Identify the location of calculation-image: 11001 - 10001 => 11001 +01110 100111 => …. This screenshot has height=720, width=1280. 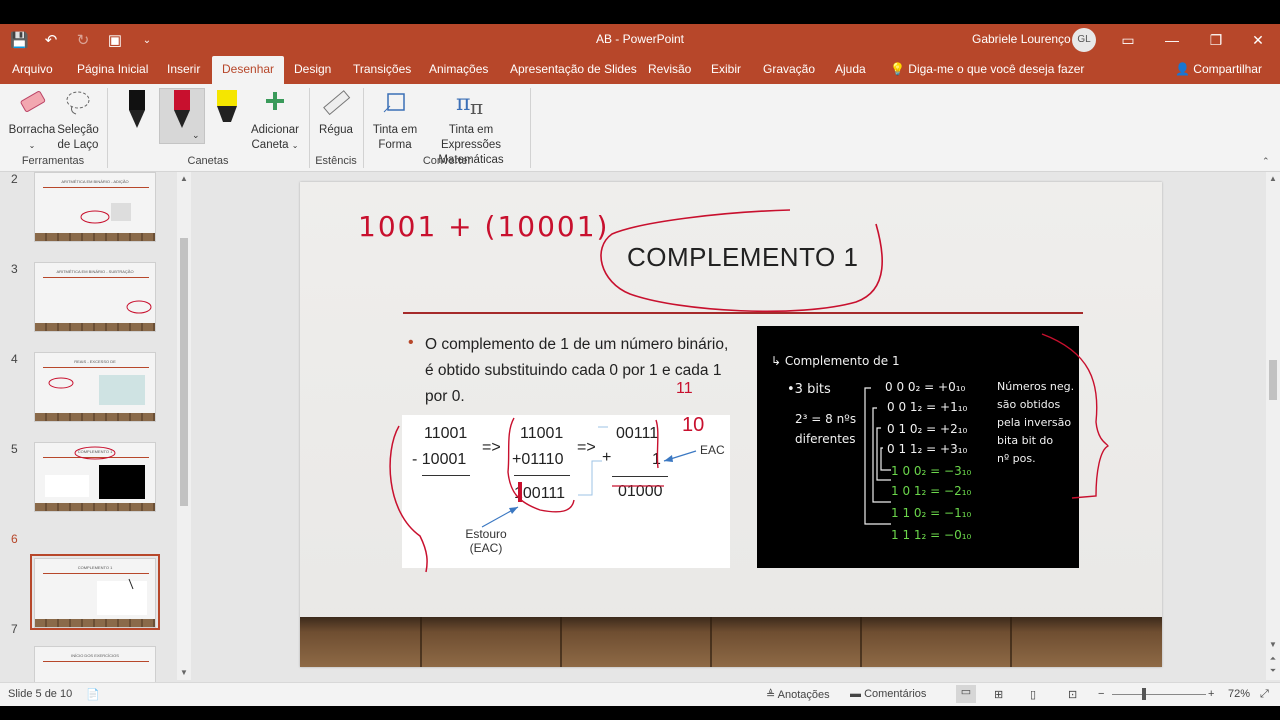
(566, 491).